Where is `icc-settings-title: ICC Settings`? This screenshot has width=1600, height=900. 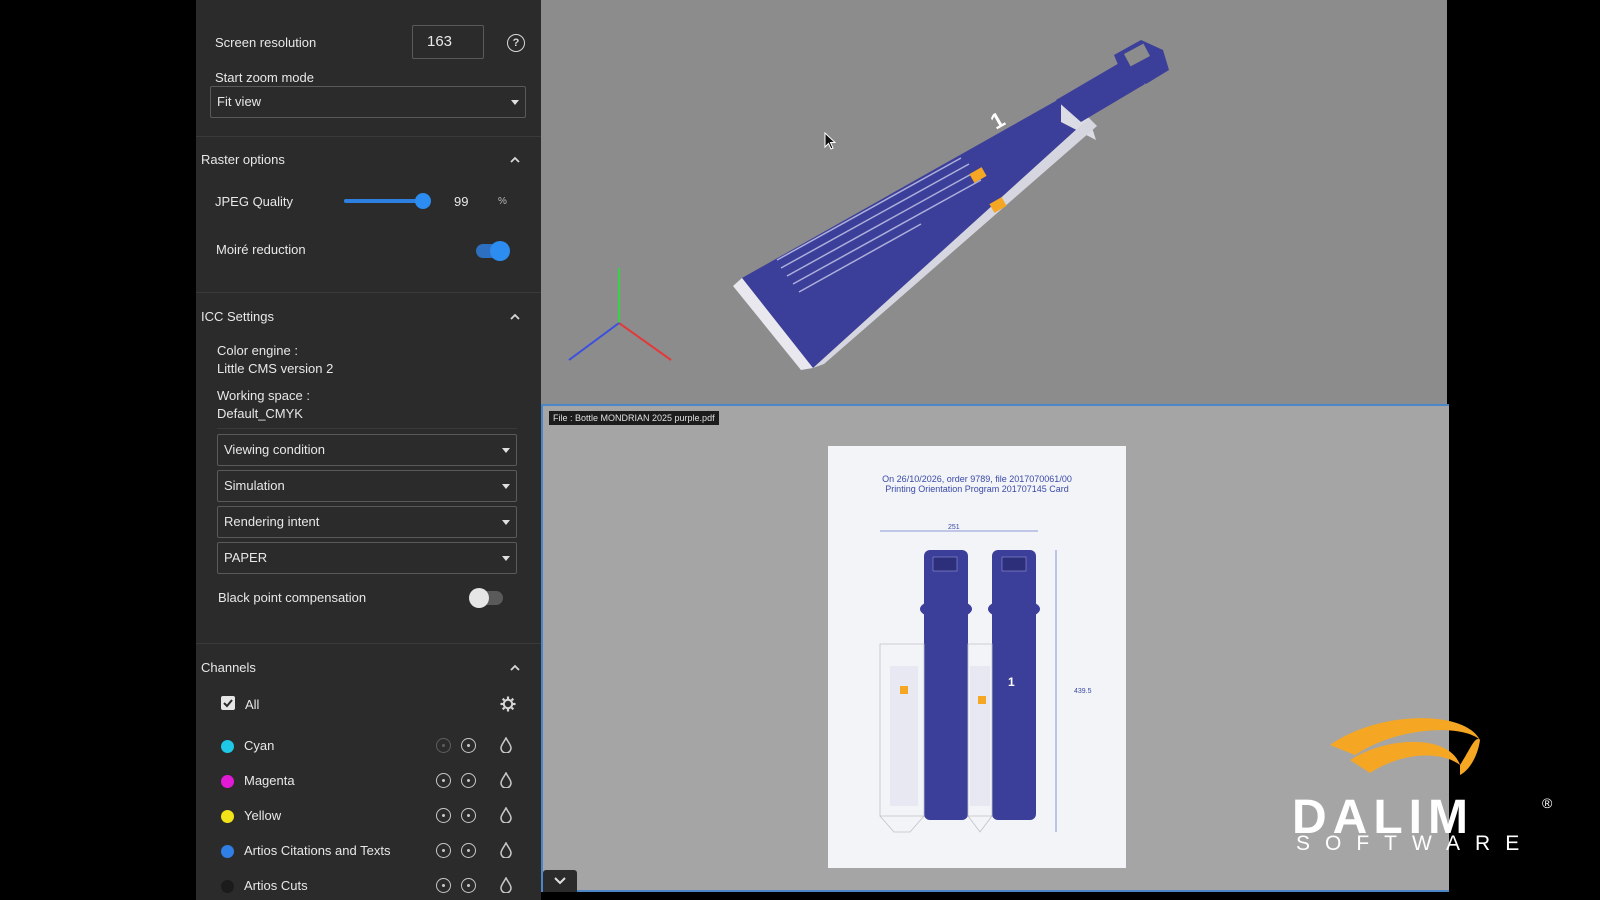 icc-settings-title: ICC Settings is located at coordinates (237, 316).